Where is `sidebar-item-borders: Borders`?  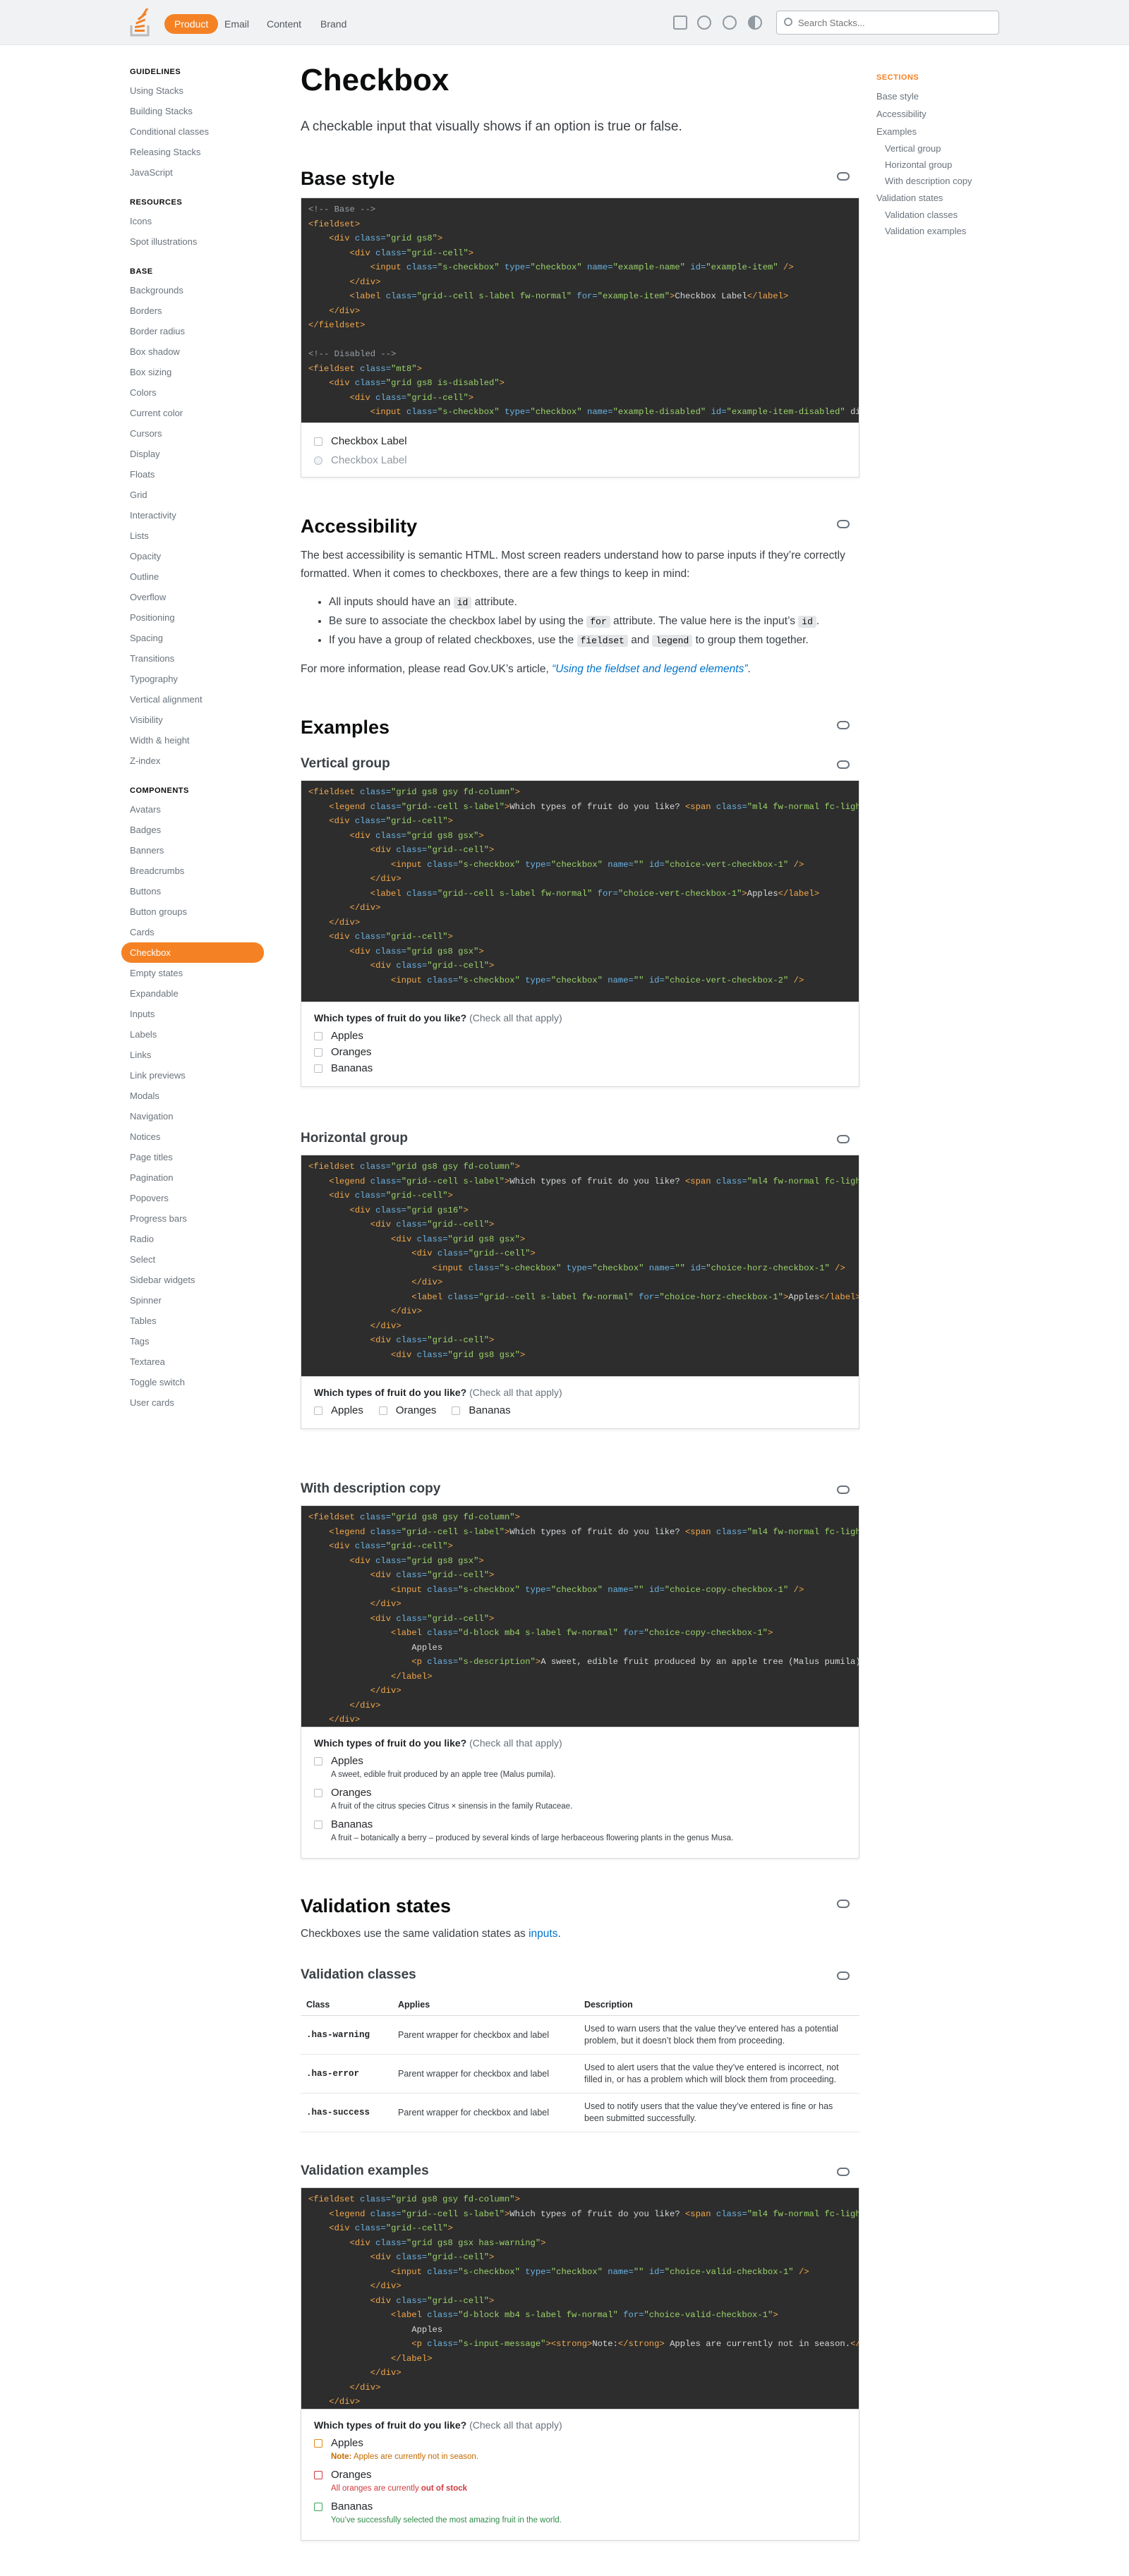 sidebar-item-borders: Borders is located at coordinates (199, 310).